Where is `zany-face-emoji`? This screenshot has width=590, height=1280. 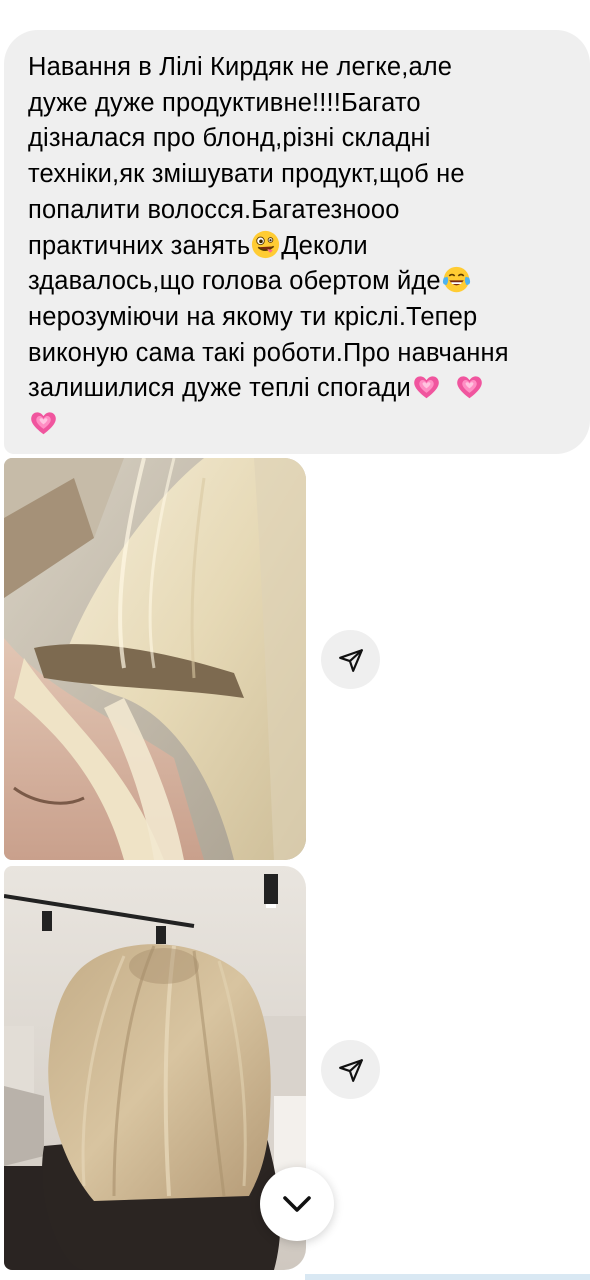
zany-face-emoji is located at coordinates (266, 244).